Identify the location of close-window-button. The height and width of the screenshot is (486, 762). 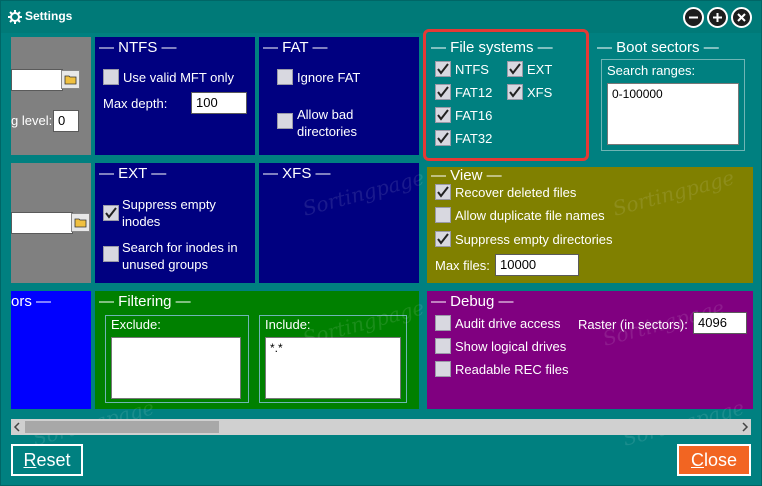
(741, 17).